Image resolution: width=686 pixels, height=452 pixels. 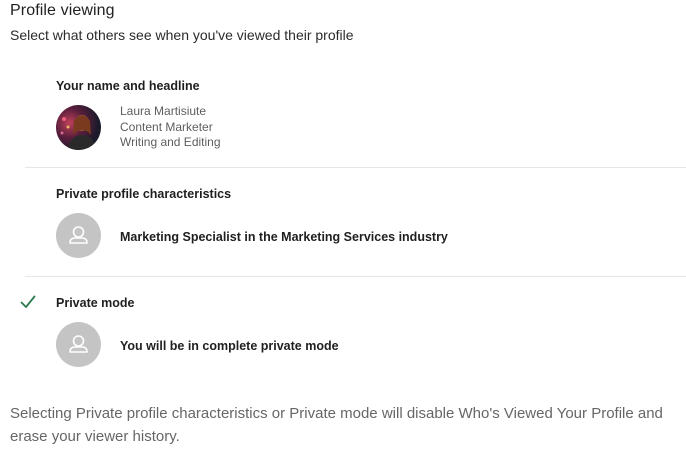 What do you see at coordinates (62, 10) in the screenshot?
I see `page-title: Profile viewing` at bounding box center [62, 10].